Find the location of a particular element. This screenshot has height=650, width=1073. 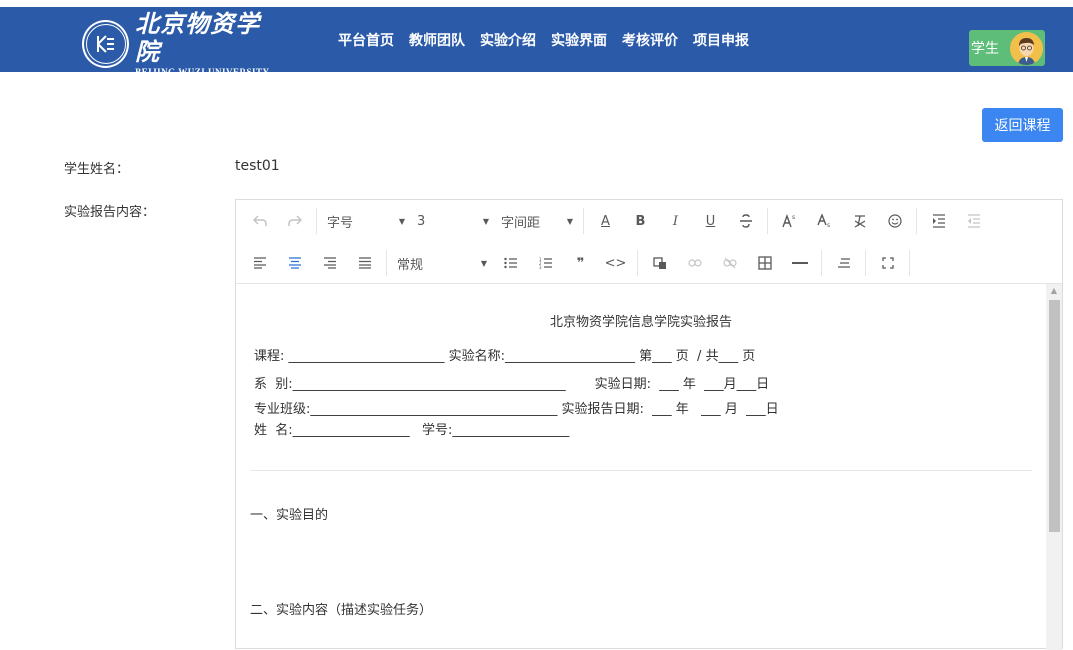

nav-assessment: 考核评价 is located at coordinates (650, 40).